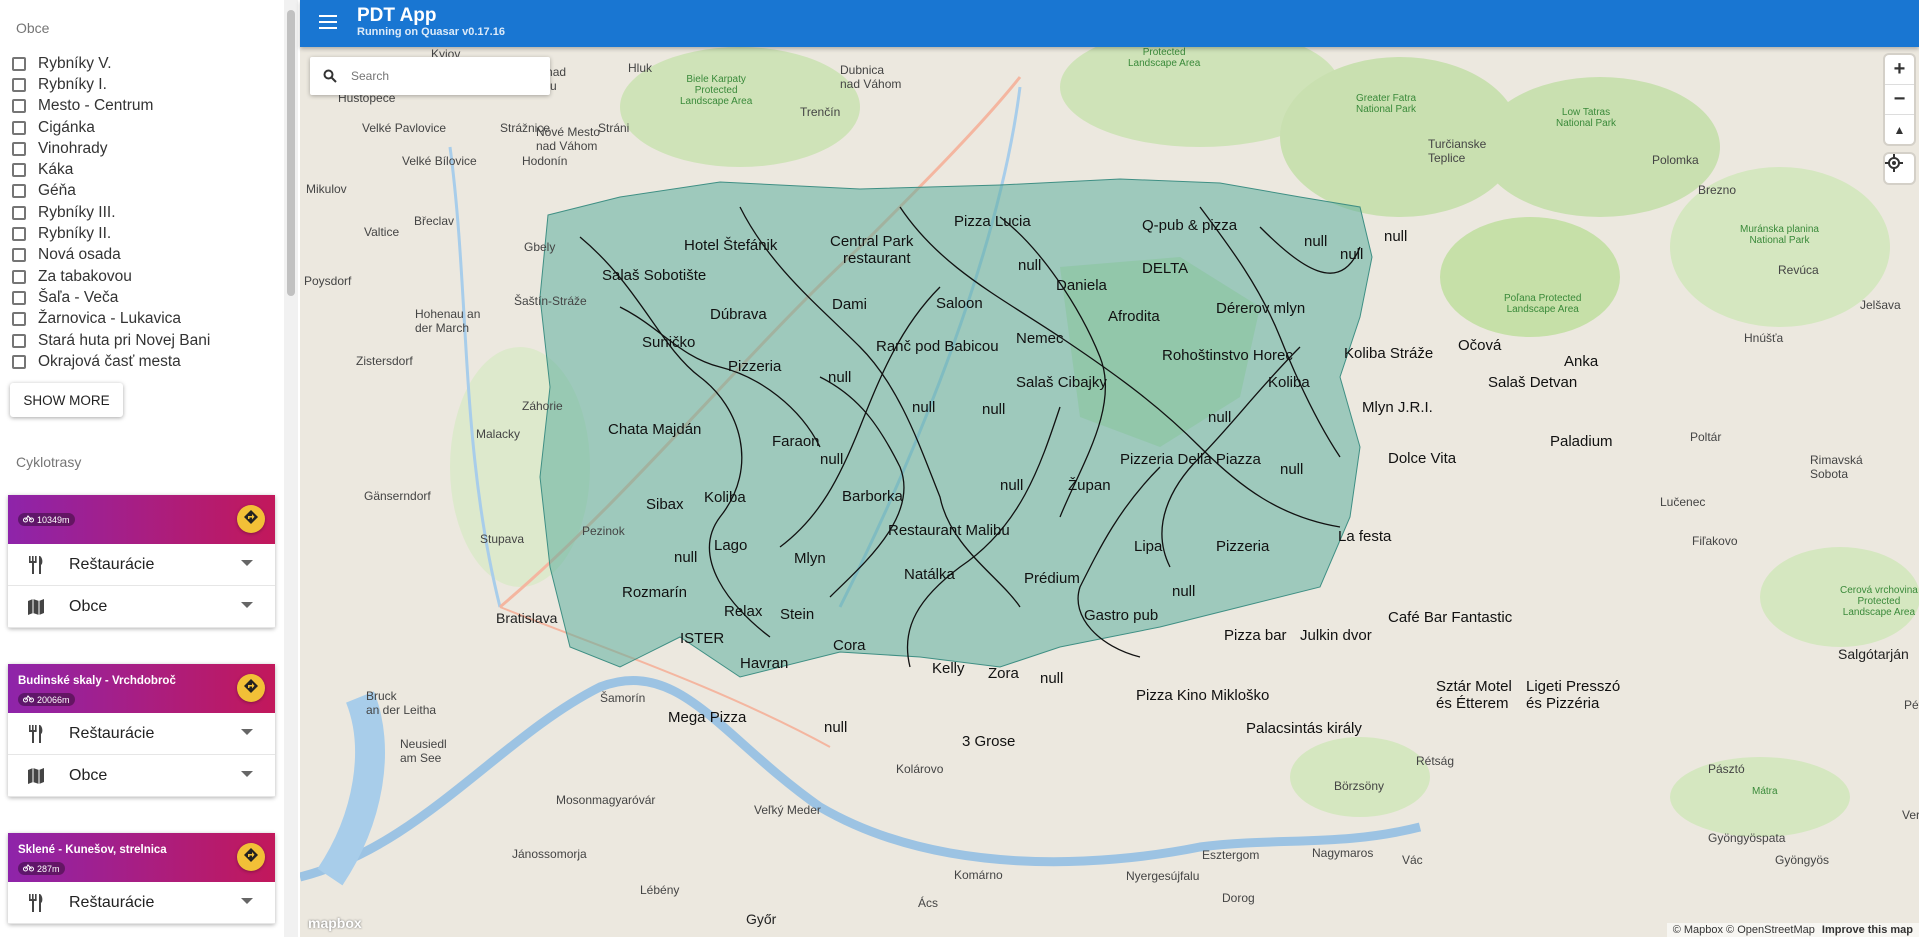  Describe the element at coordinates (850, 304) in the screenshot. I see `restaurant-label: Dami` at that location.